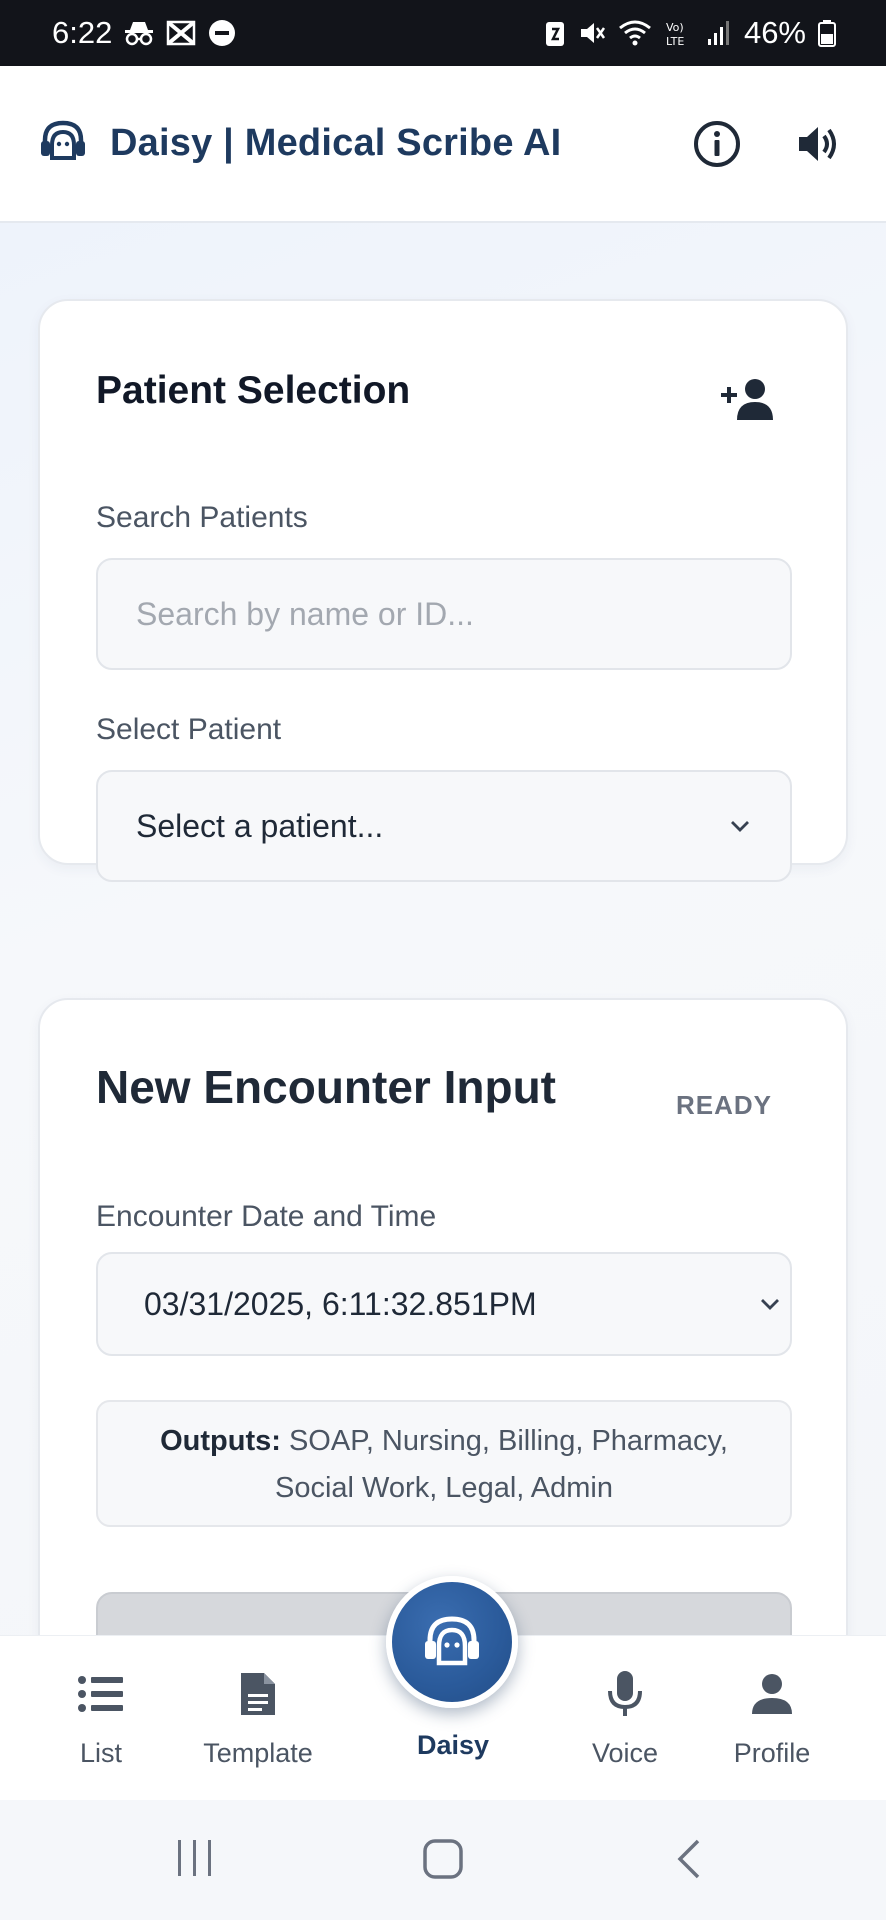 This screenshot has height=1920, width=886. Describe the element at coordinates (253, 390) in the screenshot. I see `patient-selection-title: Patient Selection` at that location.